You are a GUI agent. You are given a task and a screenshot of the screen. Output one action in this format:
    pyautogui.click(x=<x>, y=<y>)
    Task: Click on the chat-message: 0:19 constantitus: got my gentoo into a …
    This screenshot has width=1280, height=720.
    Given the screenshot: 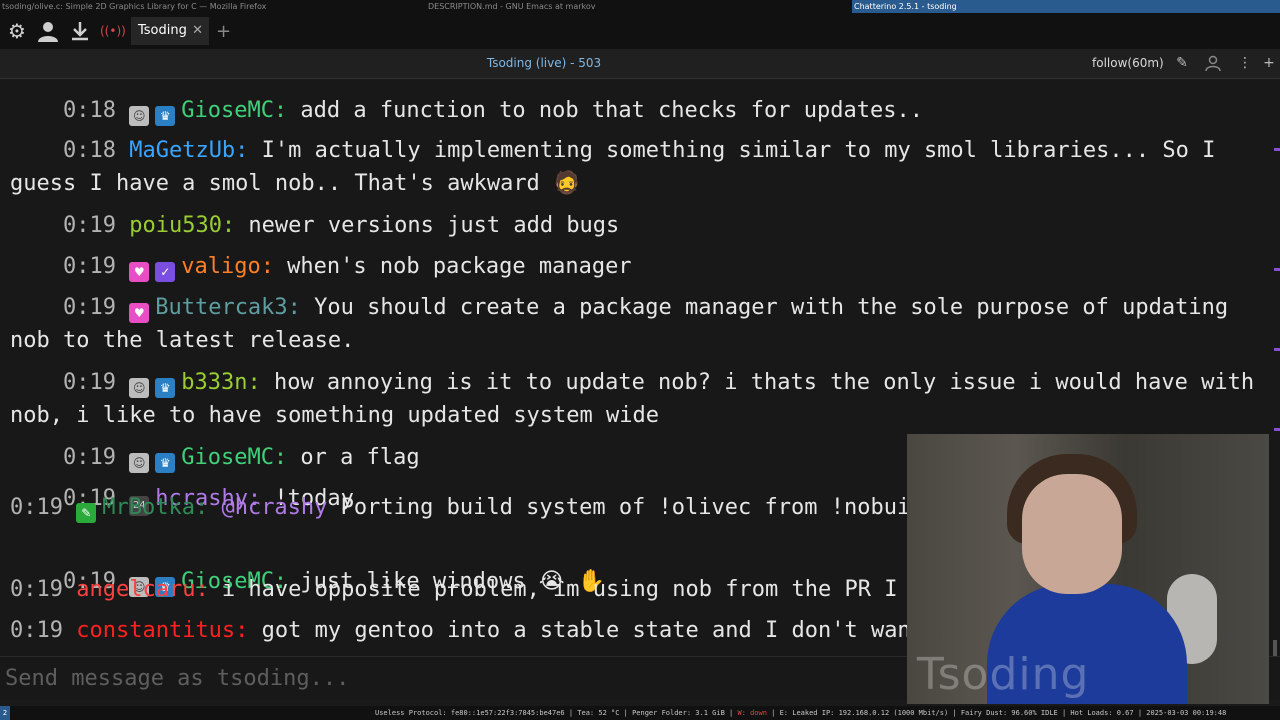 What is the action you would take?
    pyautogui.click(x=458, y=630)
    